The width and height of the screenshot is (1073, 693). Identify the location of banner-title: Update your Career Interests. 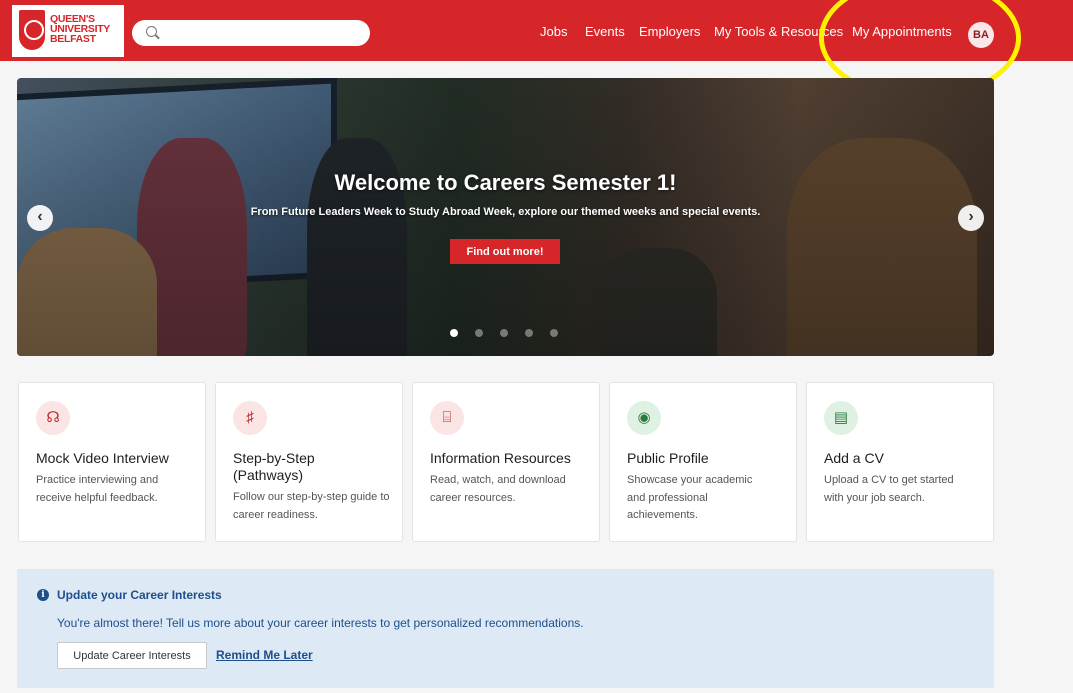
(139, 595).